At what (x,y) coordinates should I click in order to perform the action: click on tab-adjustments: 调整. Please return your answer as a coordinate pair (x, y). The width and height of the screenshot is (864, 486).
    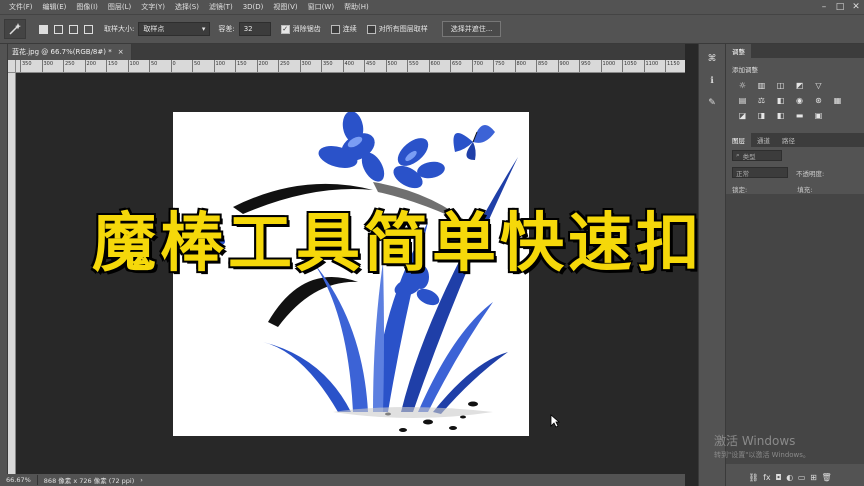
    Looking at the image, I should click on (738, 51).